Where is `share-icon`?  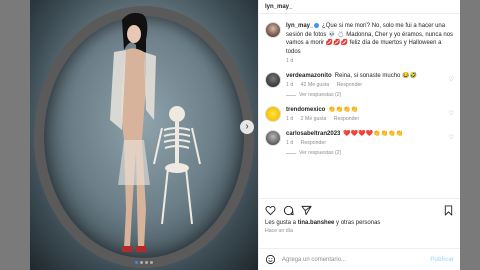
share-icon is located at coordinates (306, 210).